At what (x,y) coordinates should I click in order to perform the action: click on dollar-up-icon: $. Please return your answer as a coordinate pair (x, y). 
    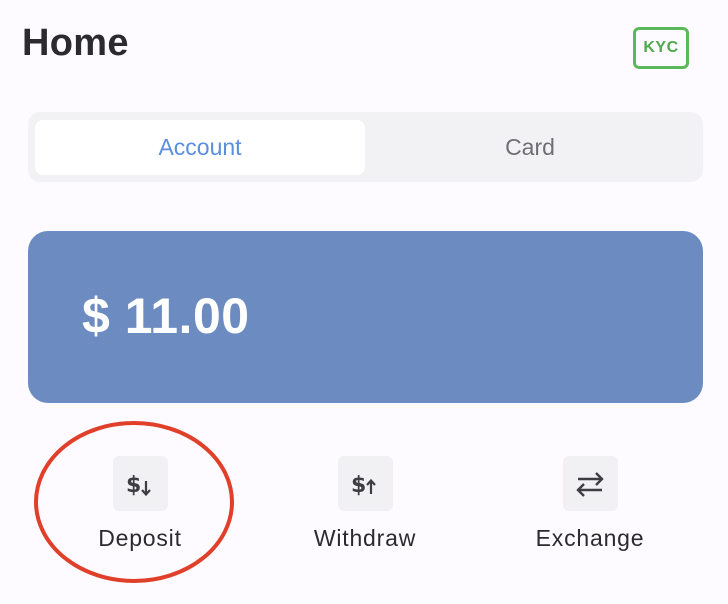
    Looking at the image, I should click on (365, 483).